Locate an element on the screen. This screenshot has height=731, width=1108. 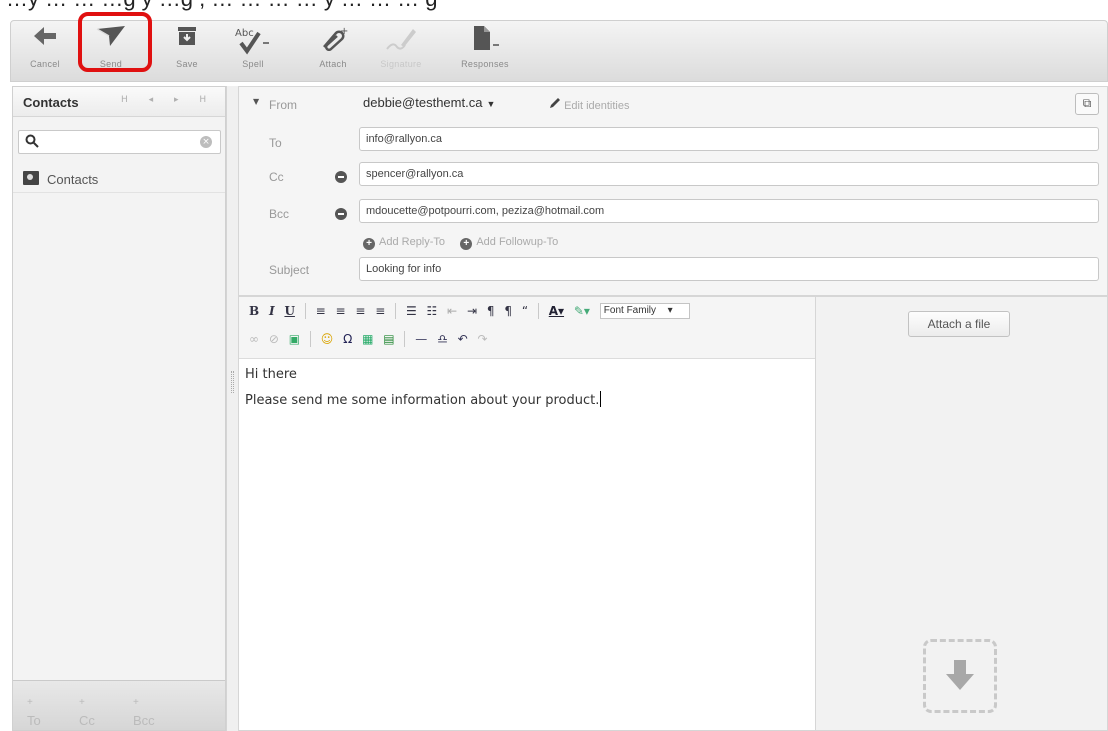
link-icon: ∞ is located at coordinates (254, 339).